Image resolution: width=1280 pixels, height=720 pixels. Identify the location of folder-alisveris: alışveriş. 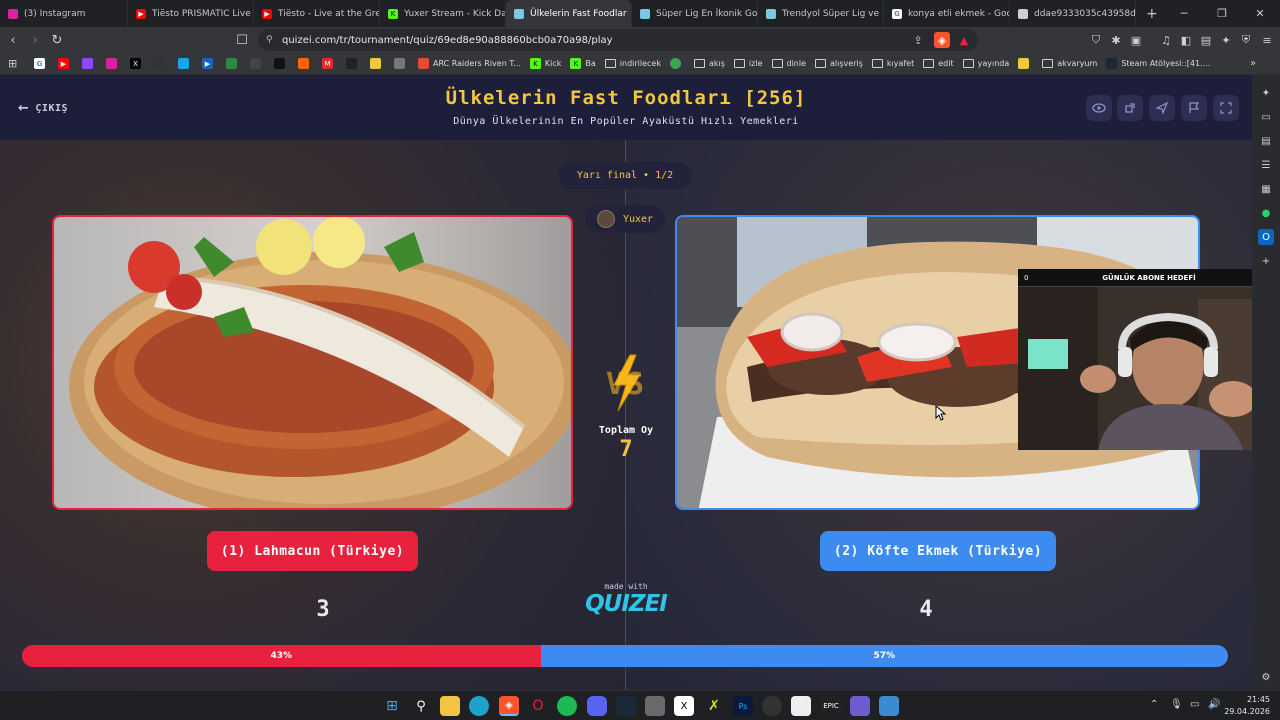
(839, 63).